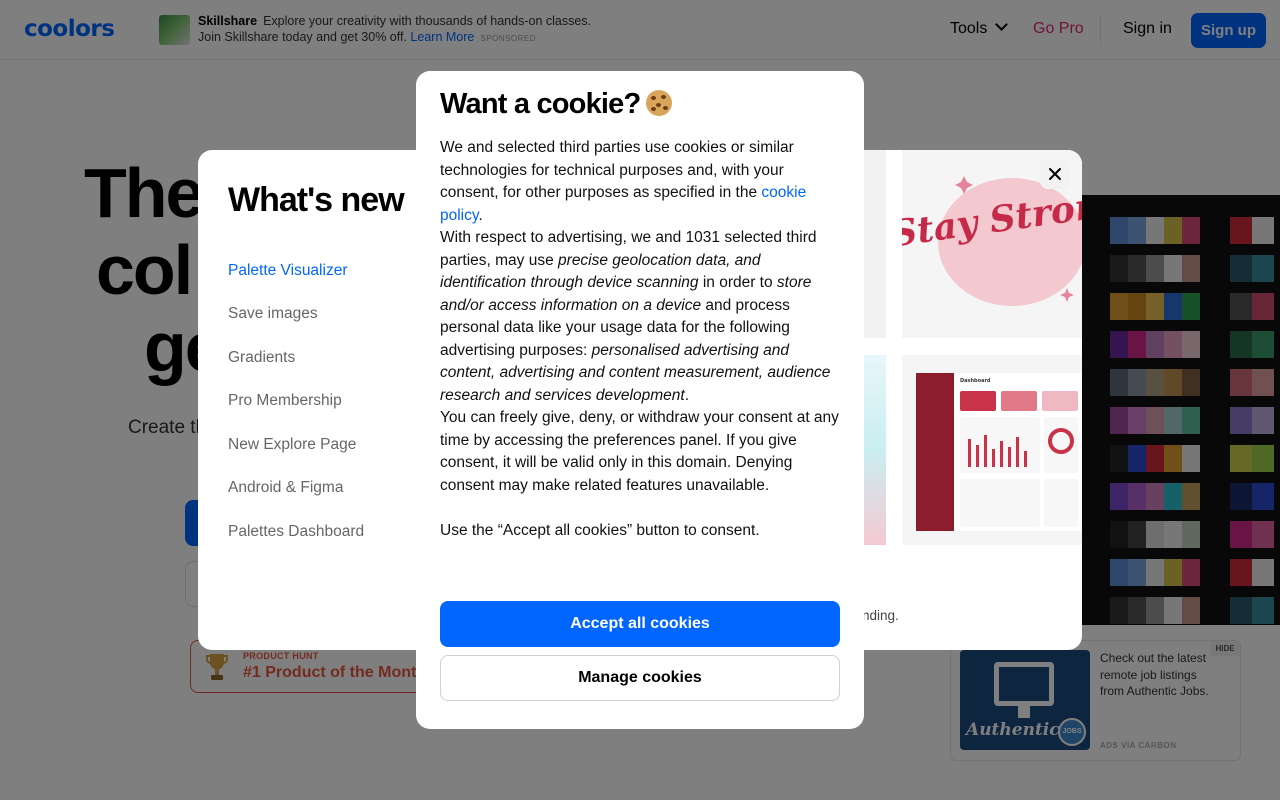  I want to click on whats-new-title: What's new, so click(316, 200).